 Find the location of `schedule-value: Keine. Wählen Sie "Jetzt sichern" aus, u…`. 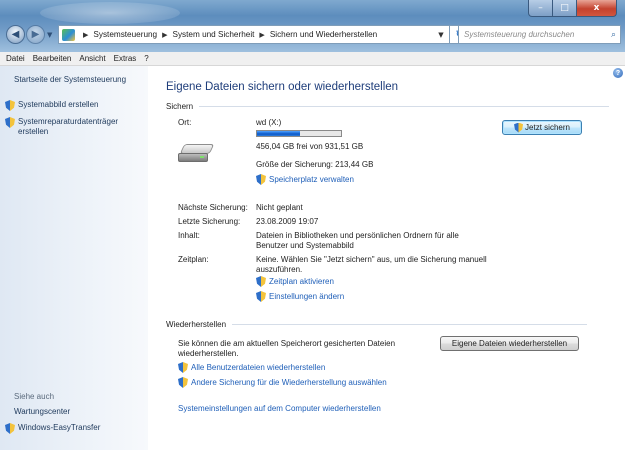

schedule-value: Keine. Wählen Sie "Jetzt sichern" aus, u… is located at coordinates (371, 265).